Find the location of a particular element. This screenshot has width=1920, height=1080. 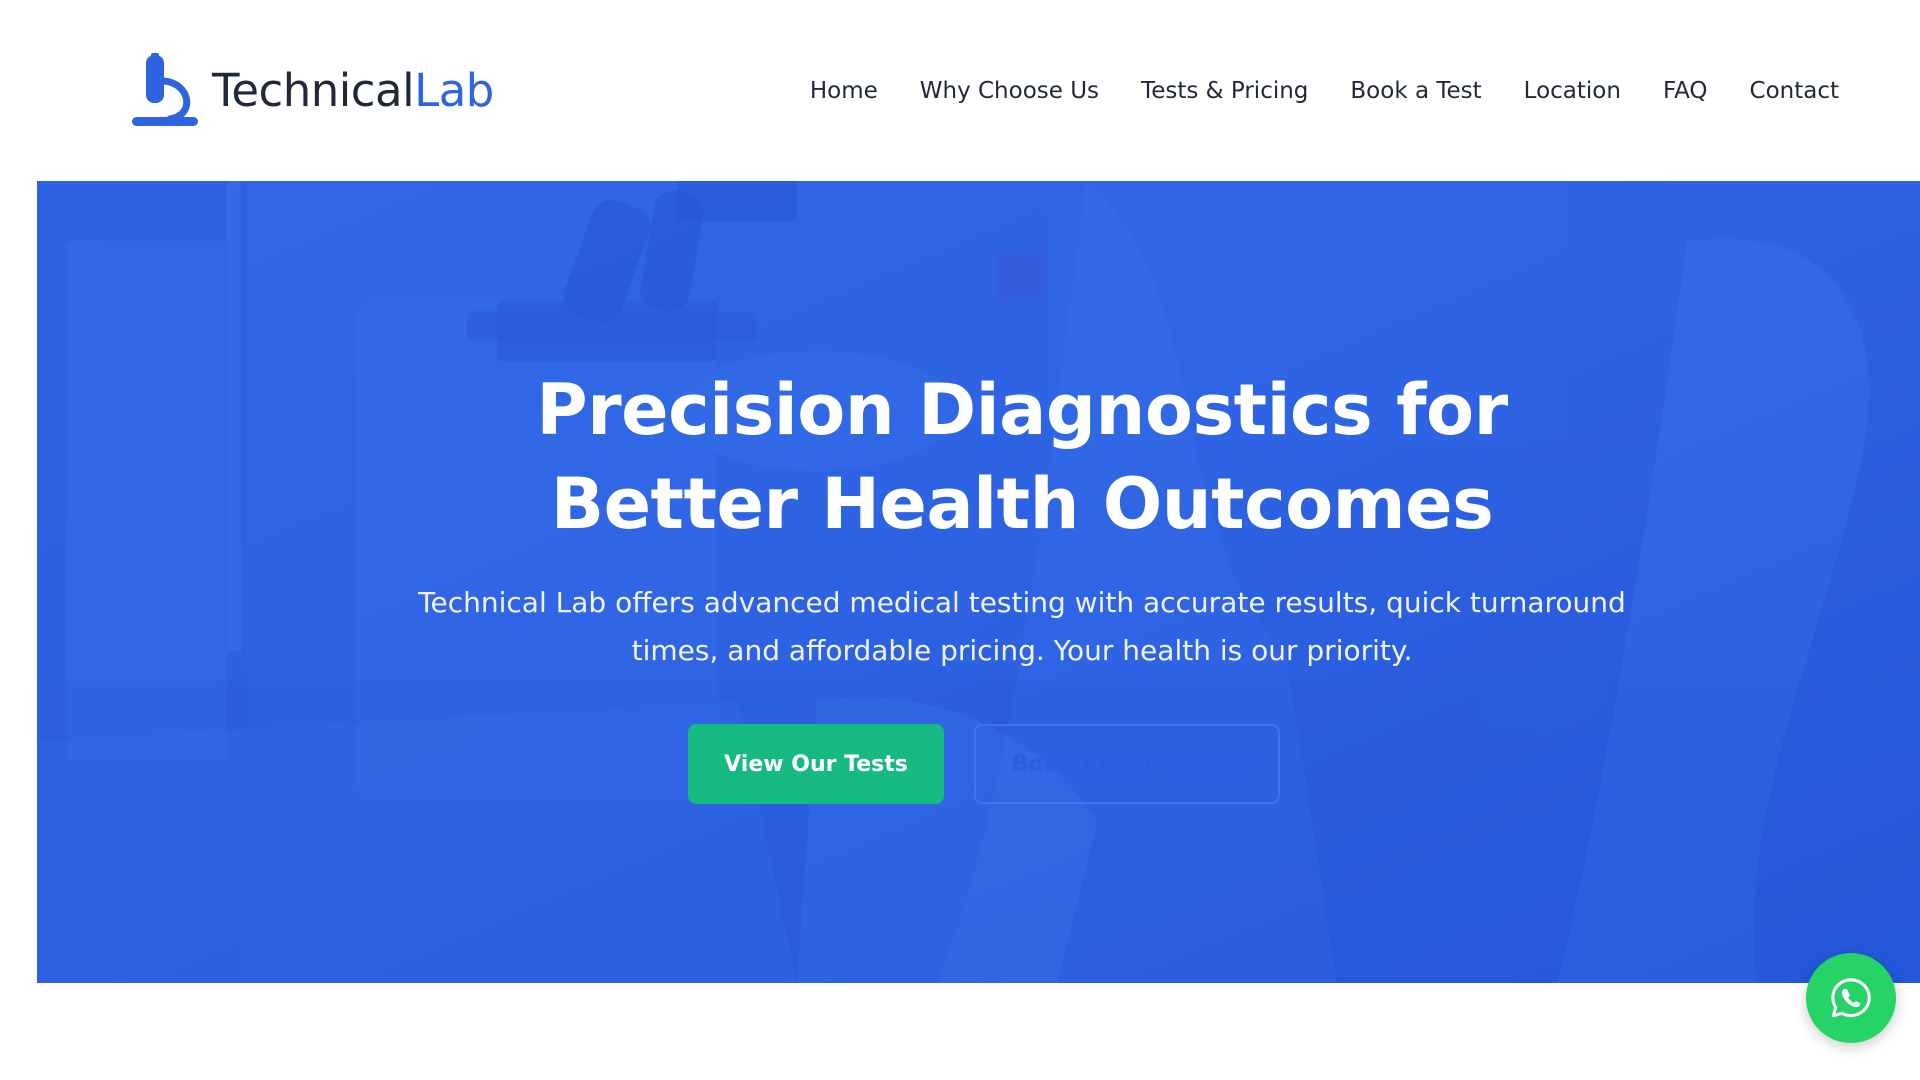

hero-title-line2: Better Health Outcomes is located at coordinates (1022, 504).